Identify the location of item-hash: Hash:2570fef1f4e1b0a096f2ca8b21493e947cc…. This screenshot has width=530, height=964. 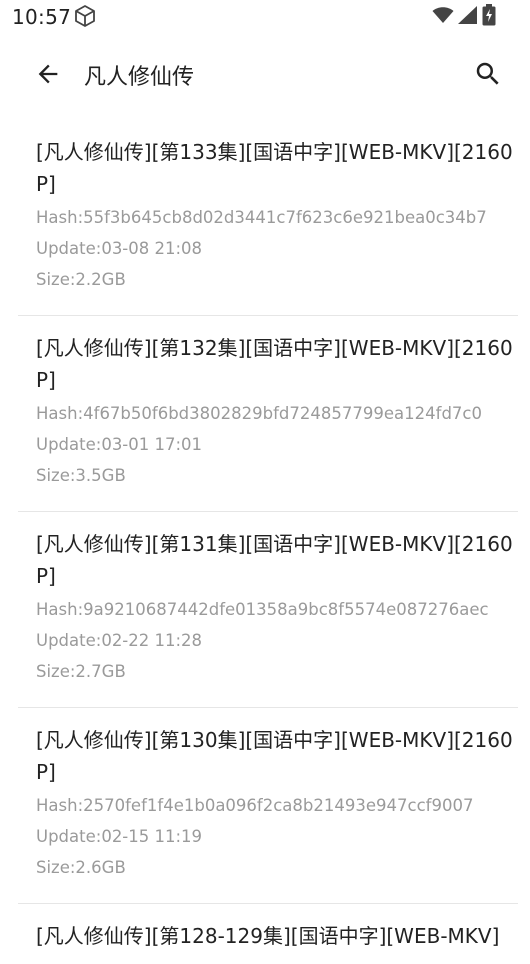
(255, 805).